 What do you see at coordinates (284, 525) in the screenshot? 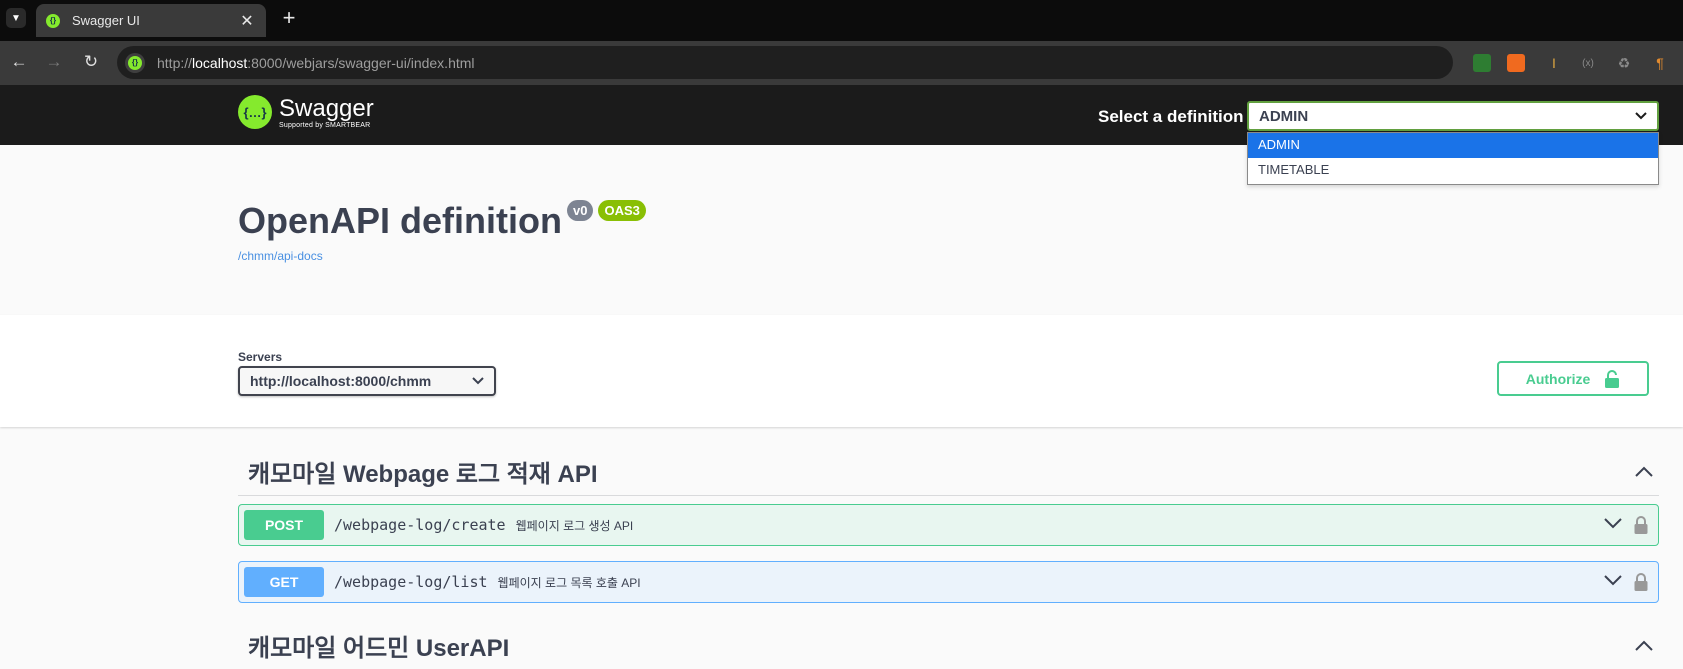
I see `method-badge: POST` at bounding box center [284, 525].